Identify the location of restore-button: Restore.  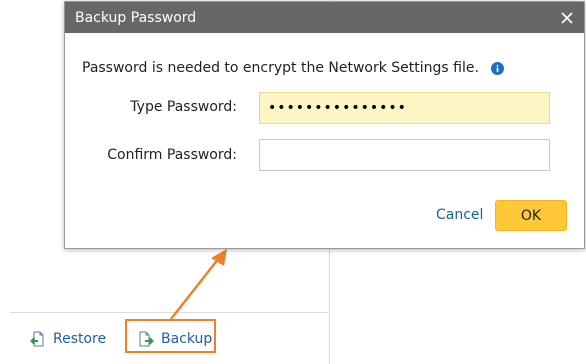
(68, 339).